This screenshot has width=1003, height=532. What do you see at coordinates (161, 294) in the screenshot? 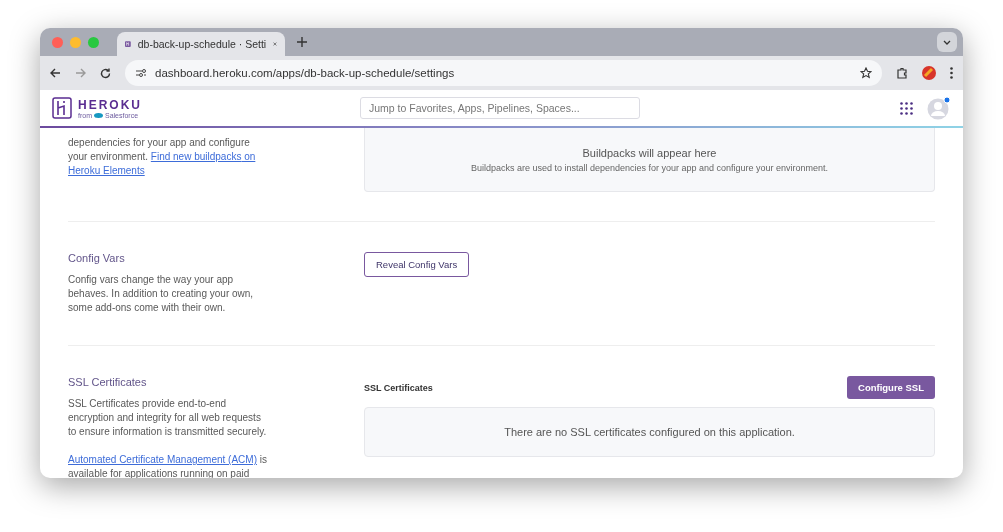
I see `section-description: Config vars change the way your app behaves. In addition to creating your own, some add-ons come with their own.` at bounding box center [161, 294].